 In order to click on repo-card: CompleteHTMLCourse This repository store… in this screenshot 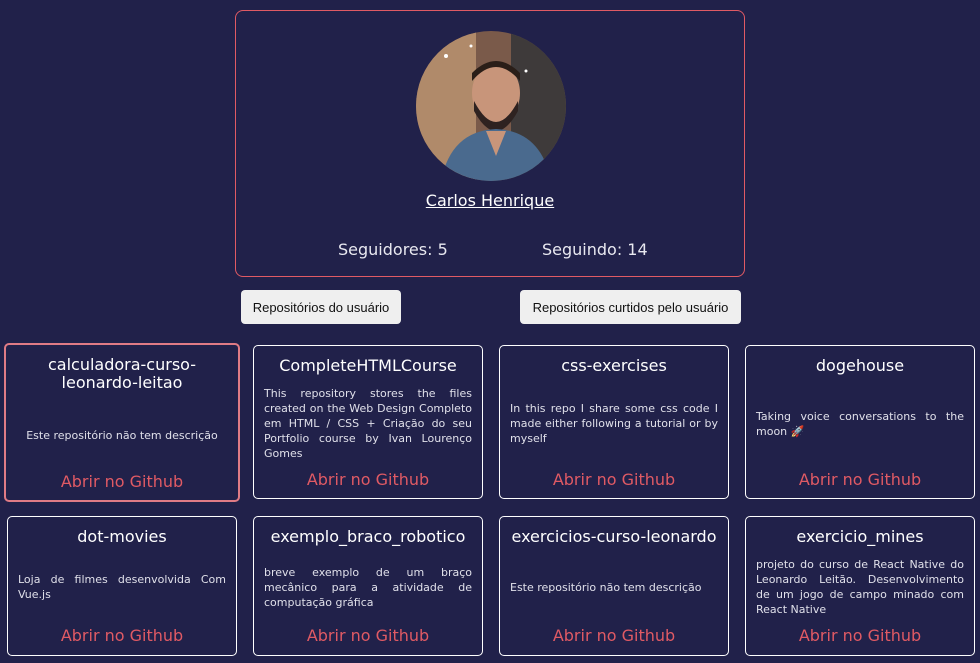, I will do `click(368, 422)`.